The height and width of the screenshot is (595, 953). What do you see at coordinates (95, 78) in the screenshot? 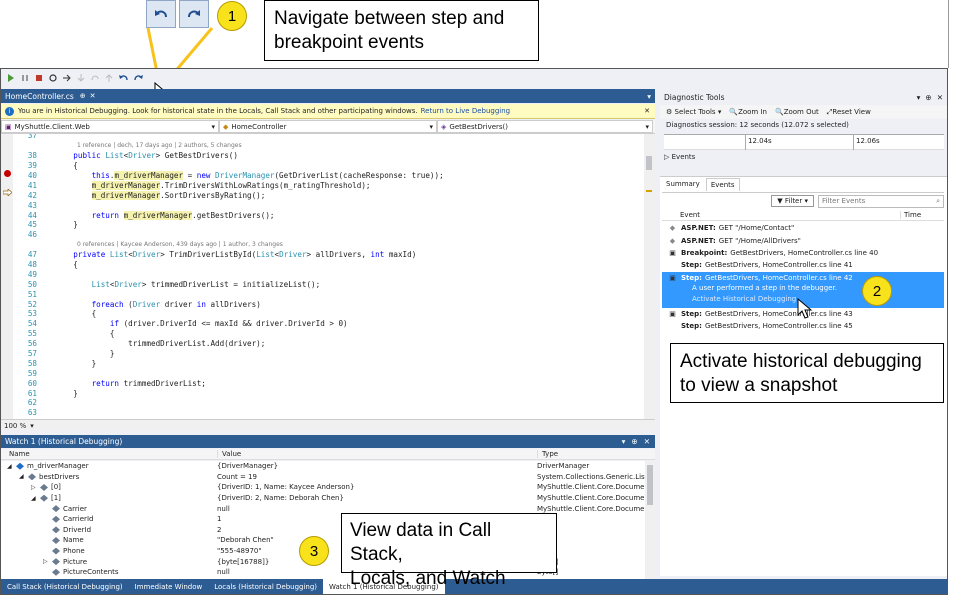
I see `step-over-icon` at bounding box center [95, 78].